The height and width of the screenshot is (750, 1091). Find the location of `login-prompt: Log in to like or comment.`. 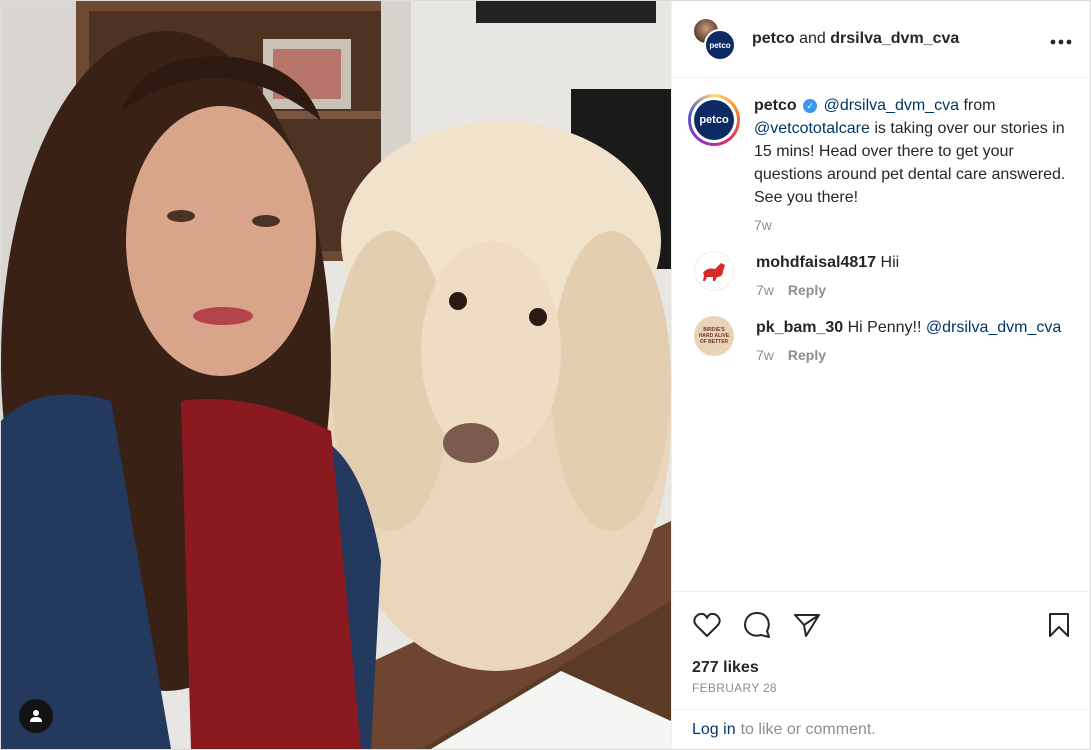

login-prompt: Log in to like or comment. is located at coordinates (881, 729).